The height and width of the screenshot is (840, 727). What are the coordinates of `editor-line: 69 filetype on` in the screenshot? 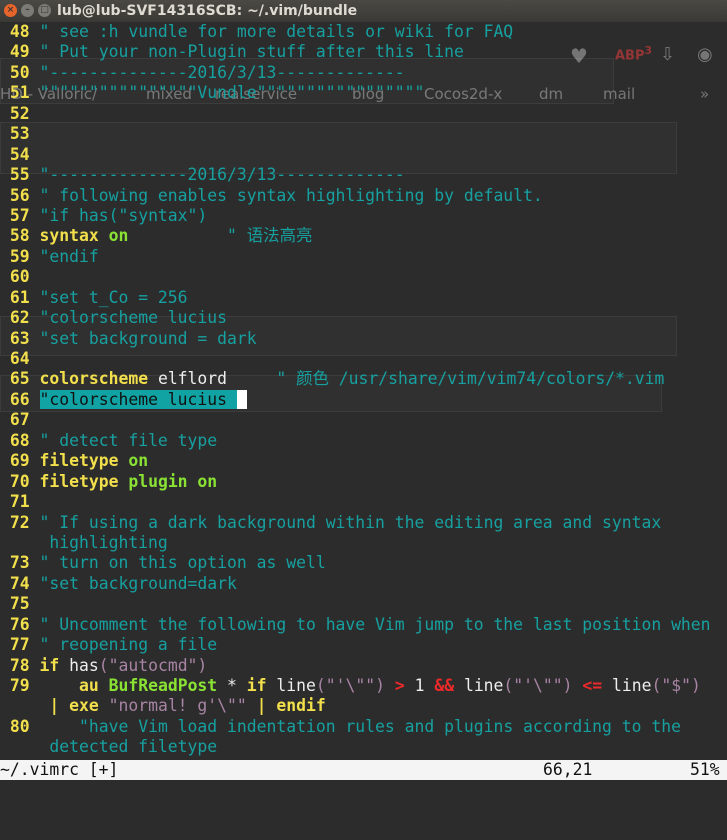 It's located at (363, 461).